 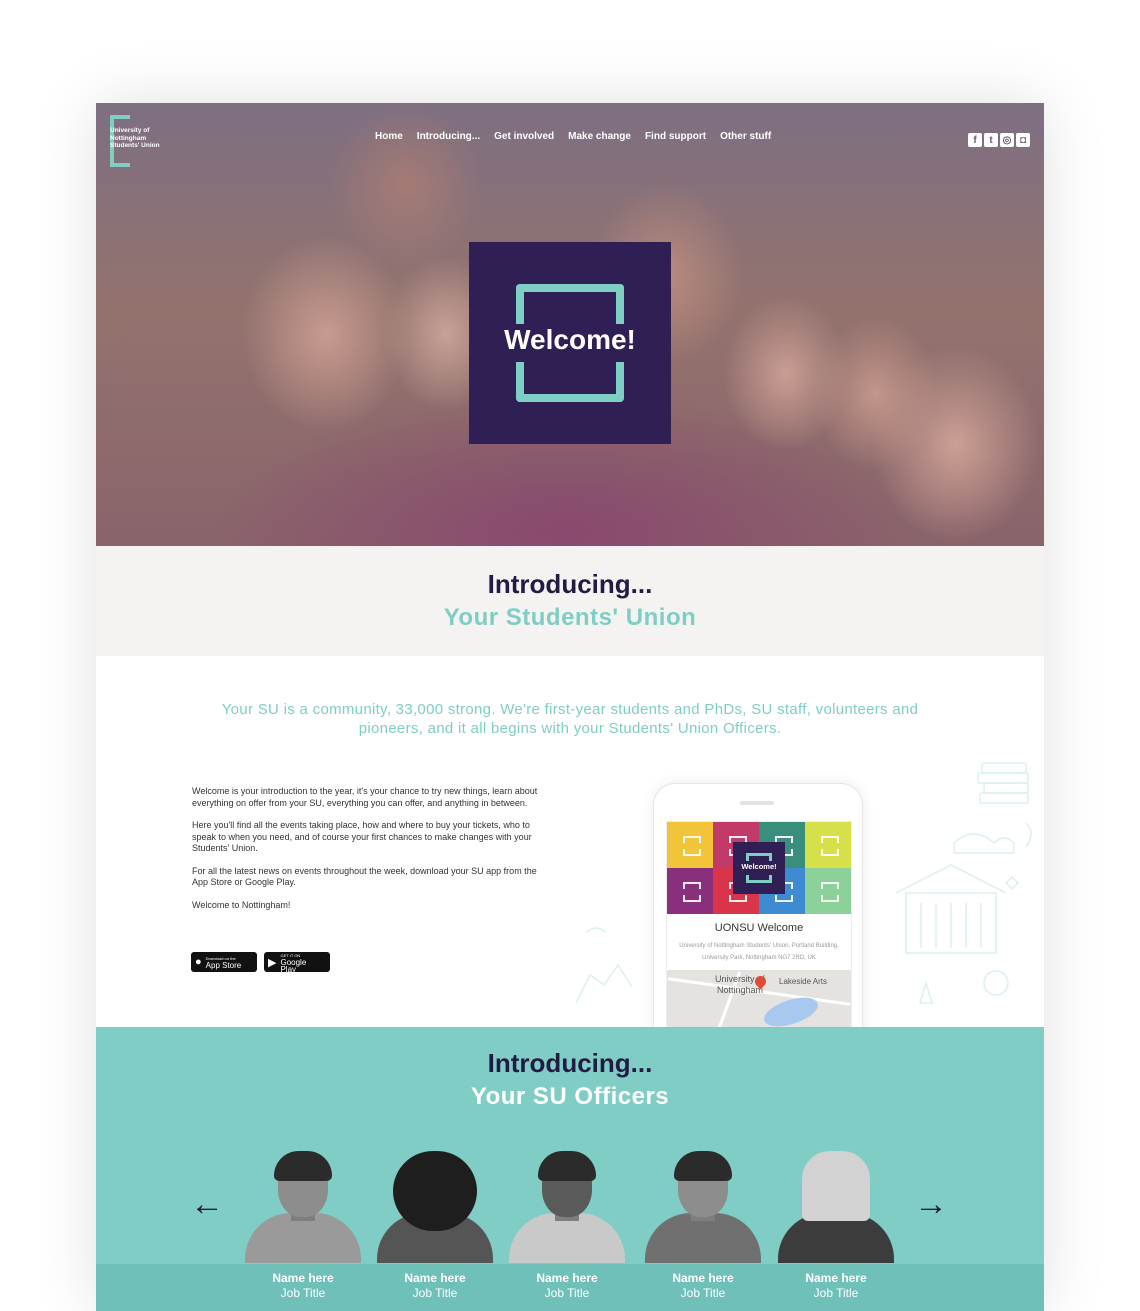 I want to click on mini-welcome-text: Welcome!, so click(x=759, y=866).